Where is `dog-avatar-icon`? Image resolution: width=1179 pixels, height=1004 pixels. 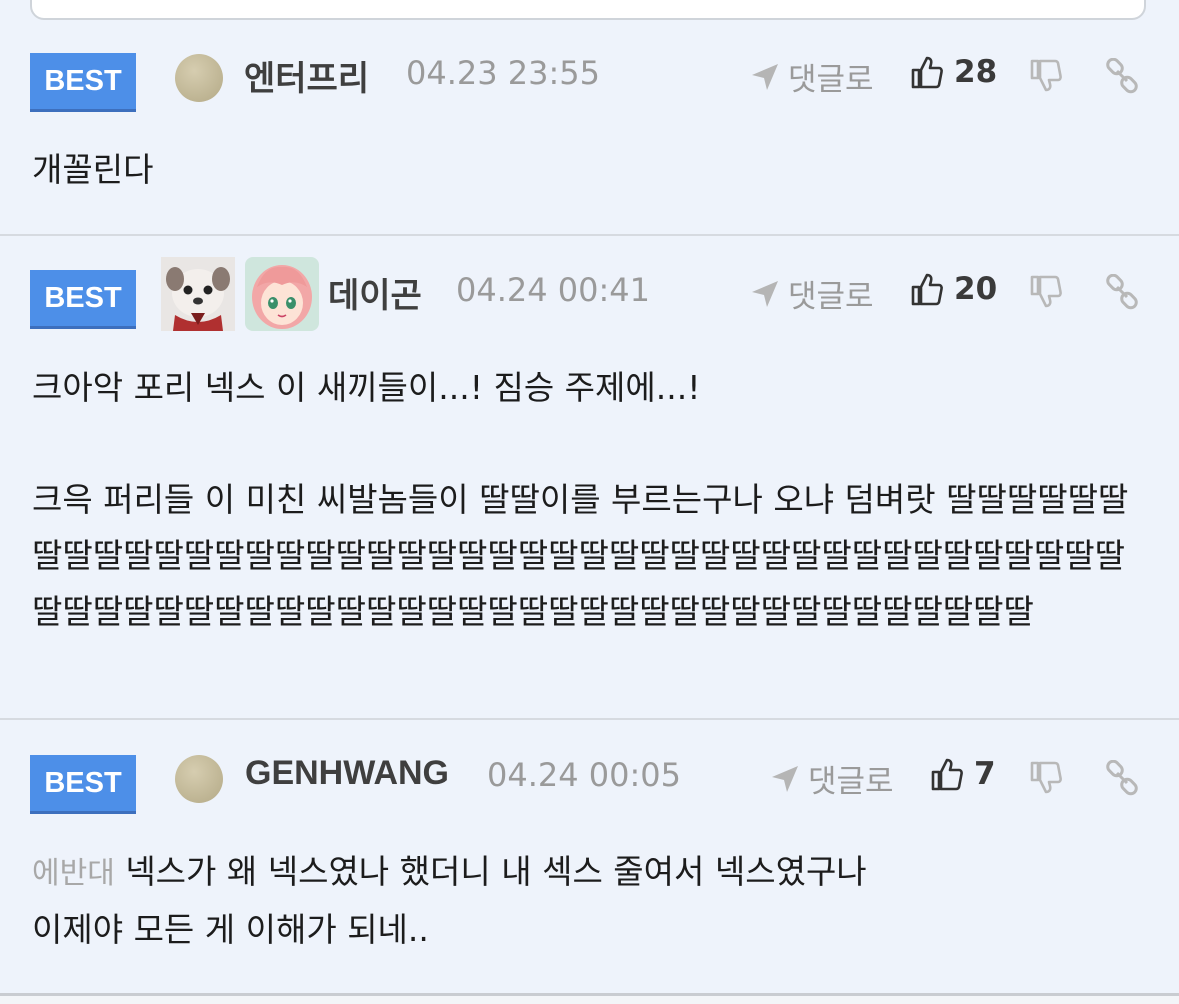
dog-avatar-icon is located at coordinates (198, 294).